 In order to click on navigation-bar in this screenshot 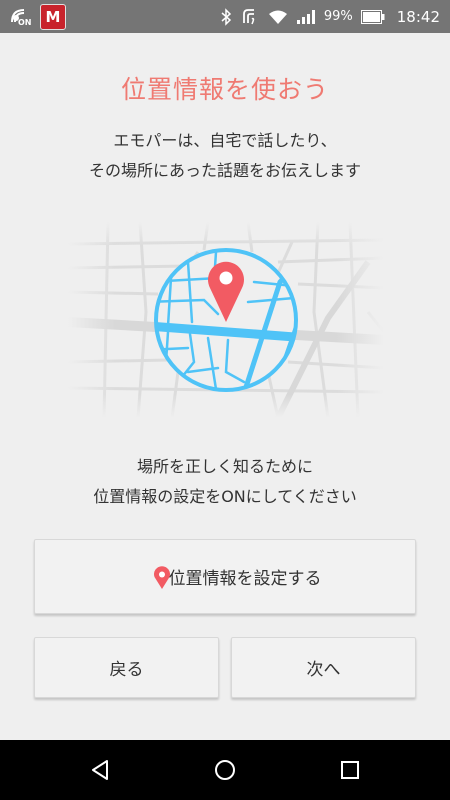, I will do `click(225, 770)`.